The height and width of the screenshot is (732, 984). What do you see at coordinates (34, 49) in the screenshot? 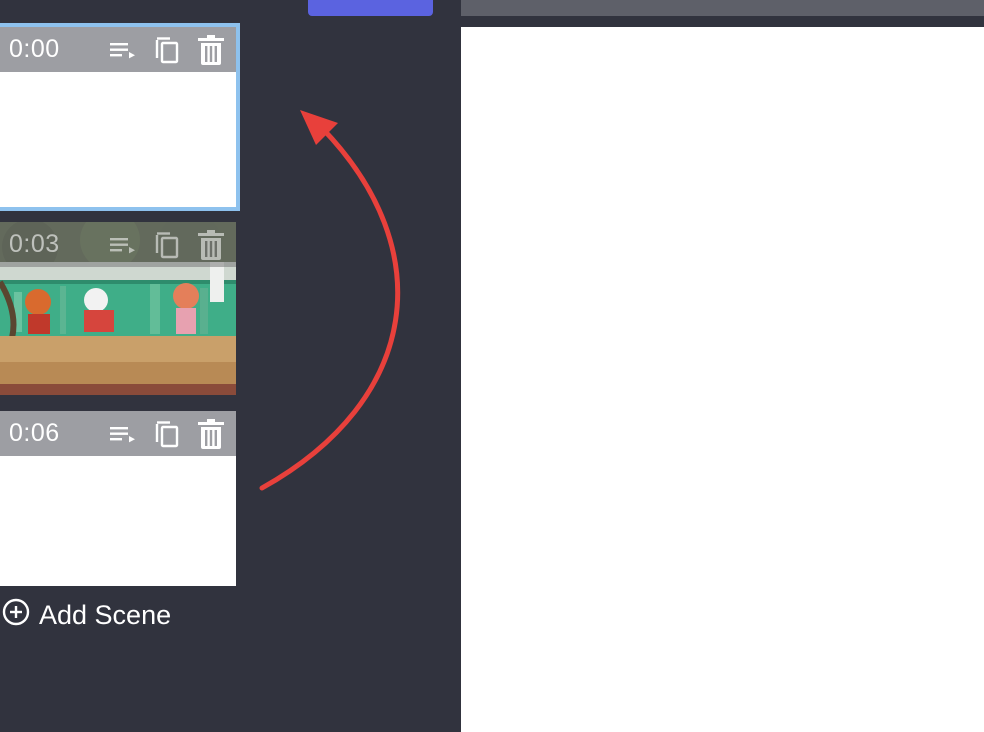
I see `scene-time: 0:00` at bounding box center [34, 49].